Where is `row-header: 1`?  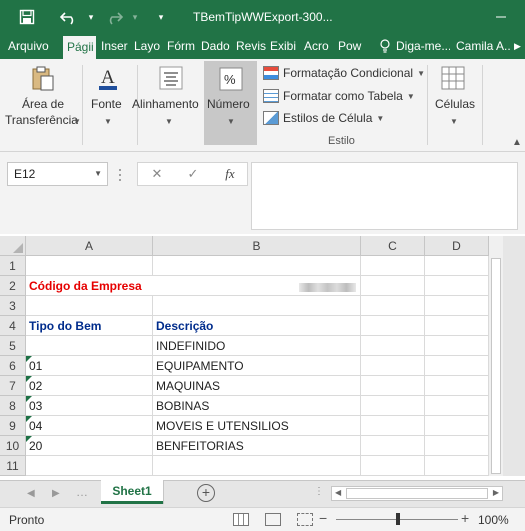
row-header: 1 is located at coordinates (13, 266).